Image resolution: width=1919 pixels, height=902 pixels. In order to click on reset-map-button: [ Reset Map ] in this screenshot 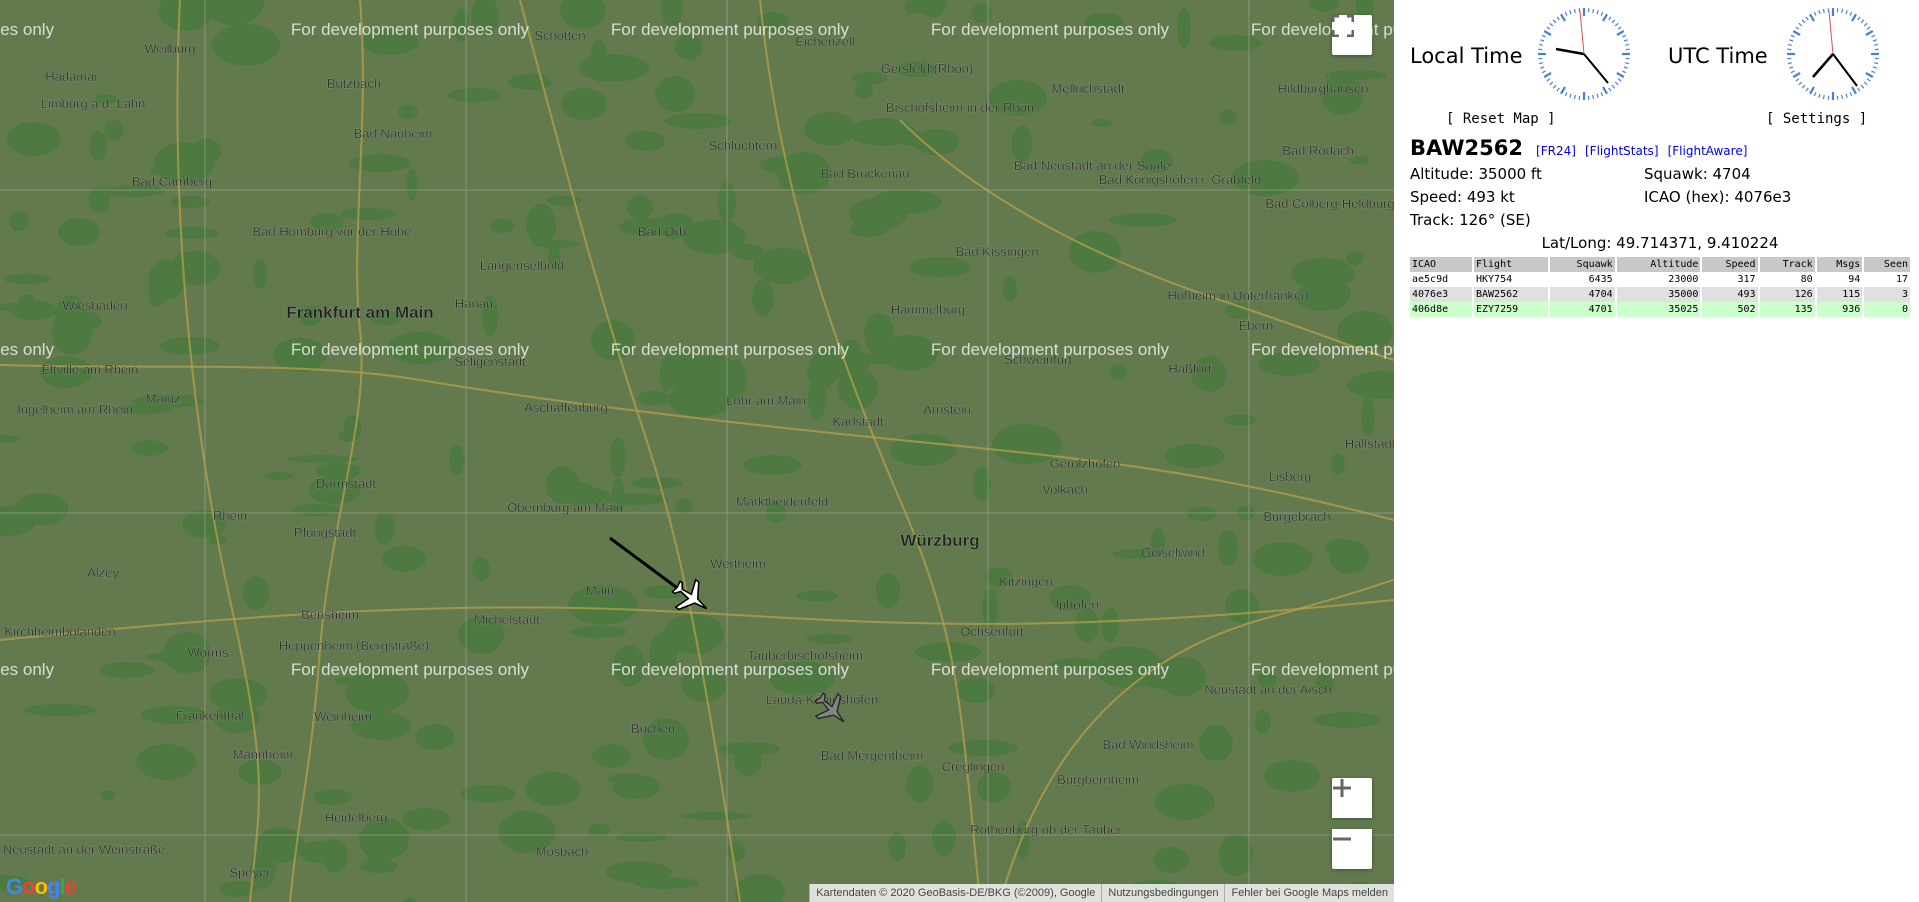, I will do `click(1501, 119)`.